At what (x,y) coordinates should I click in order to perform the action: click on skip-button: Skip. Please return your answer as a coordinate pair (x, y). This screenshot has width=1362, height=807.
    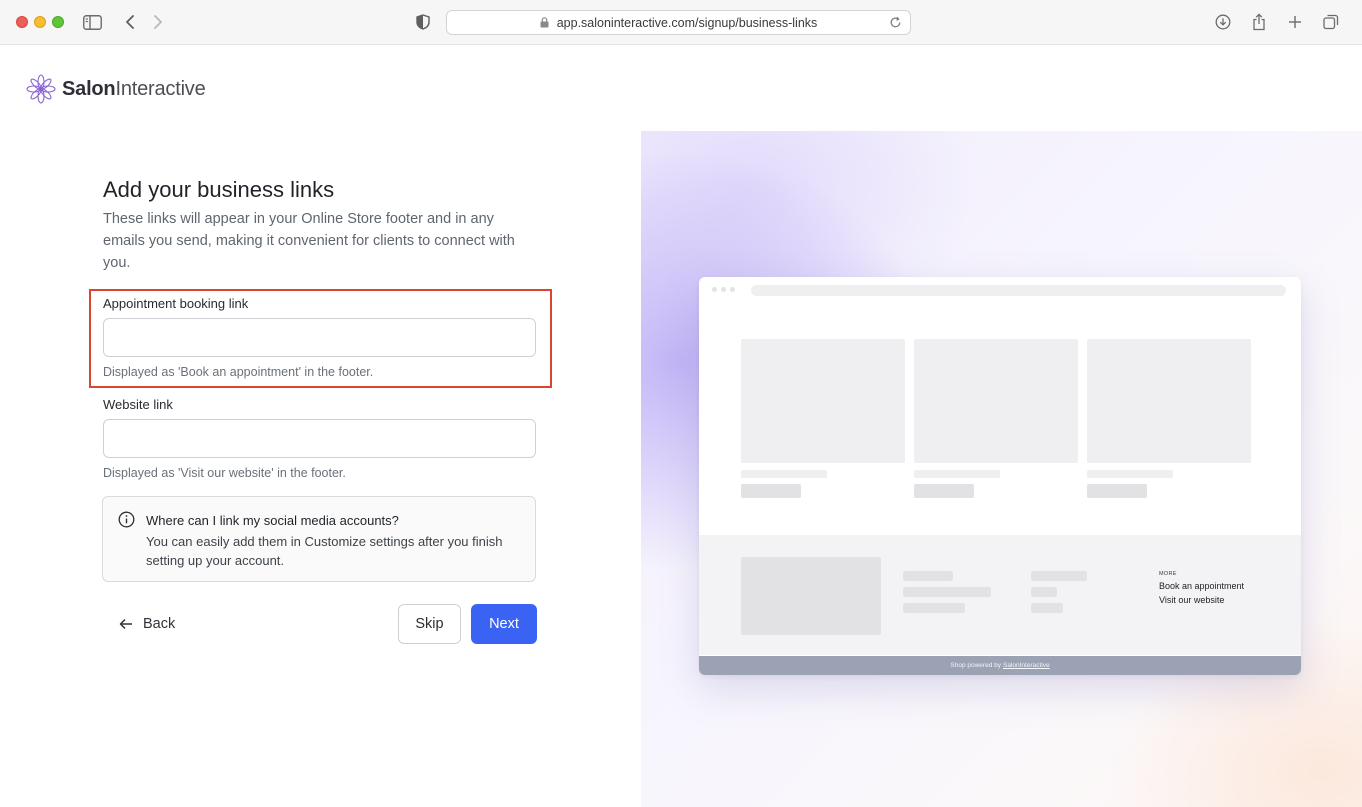
    Looking at the image, I should click on (429, 624).